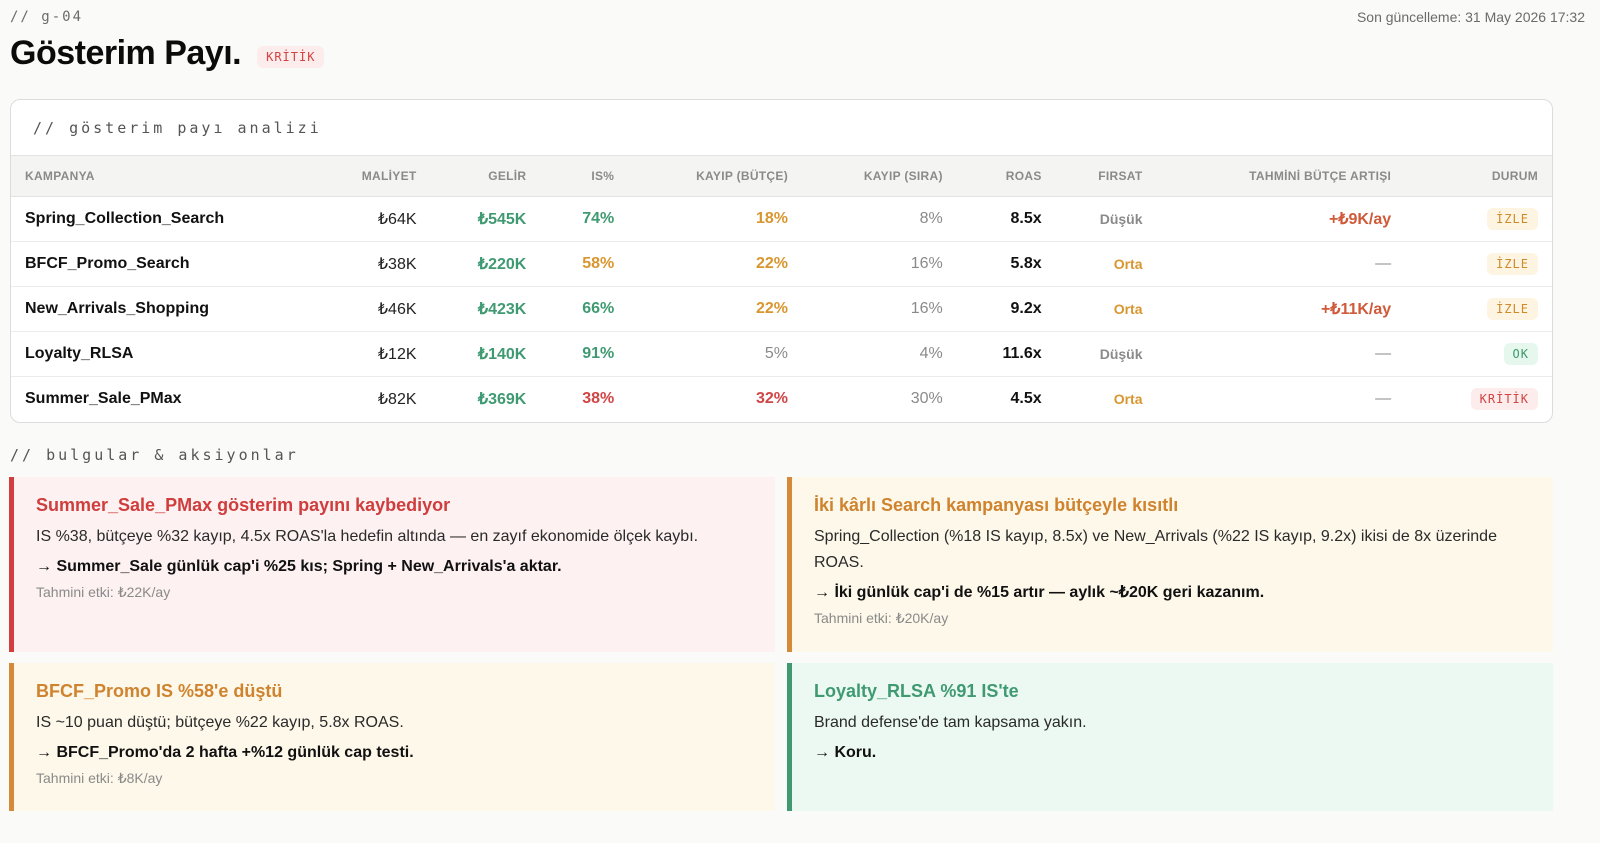 The width and height of the screenshot is (1600, 843). What do you see at coordinates (47, 17) in the screenshot?
I see `page-code: // g-04` at bounding box center [47, 17].